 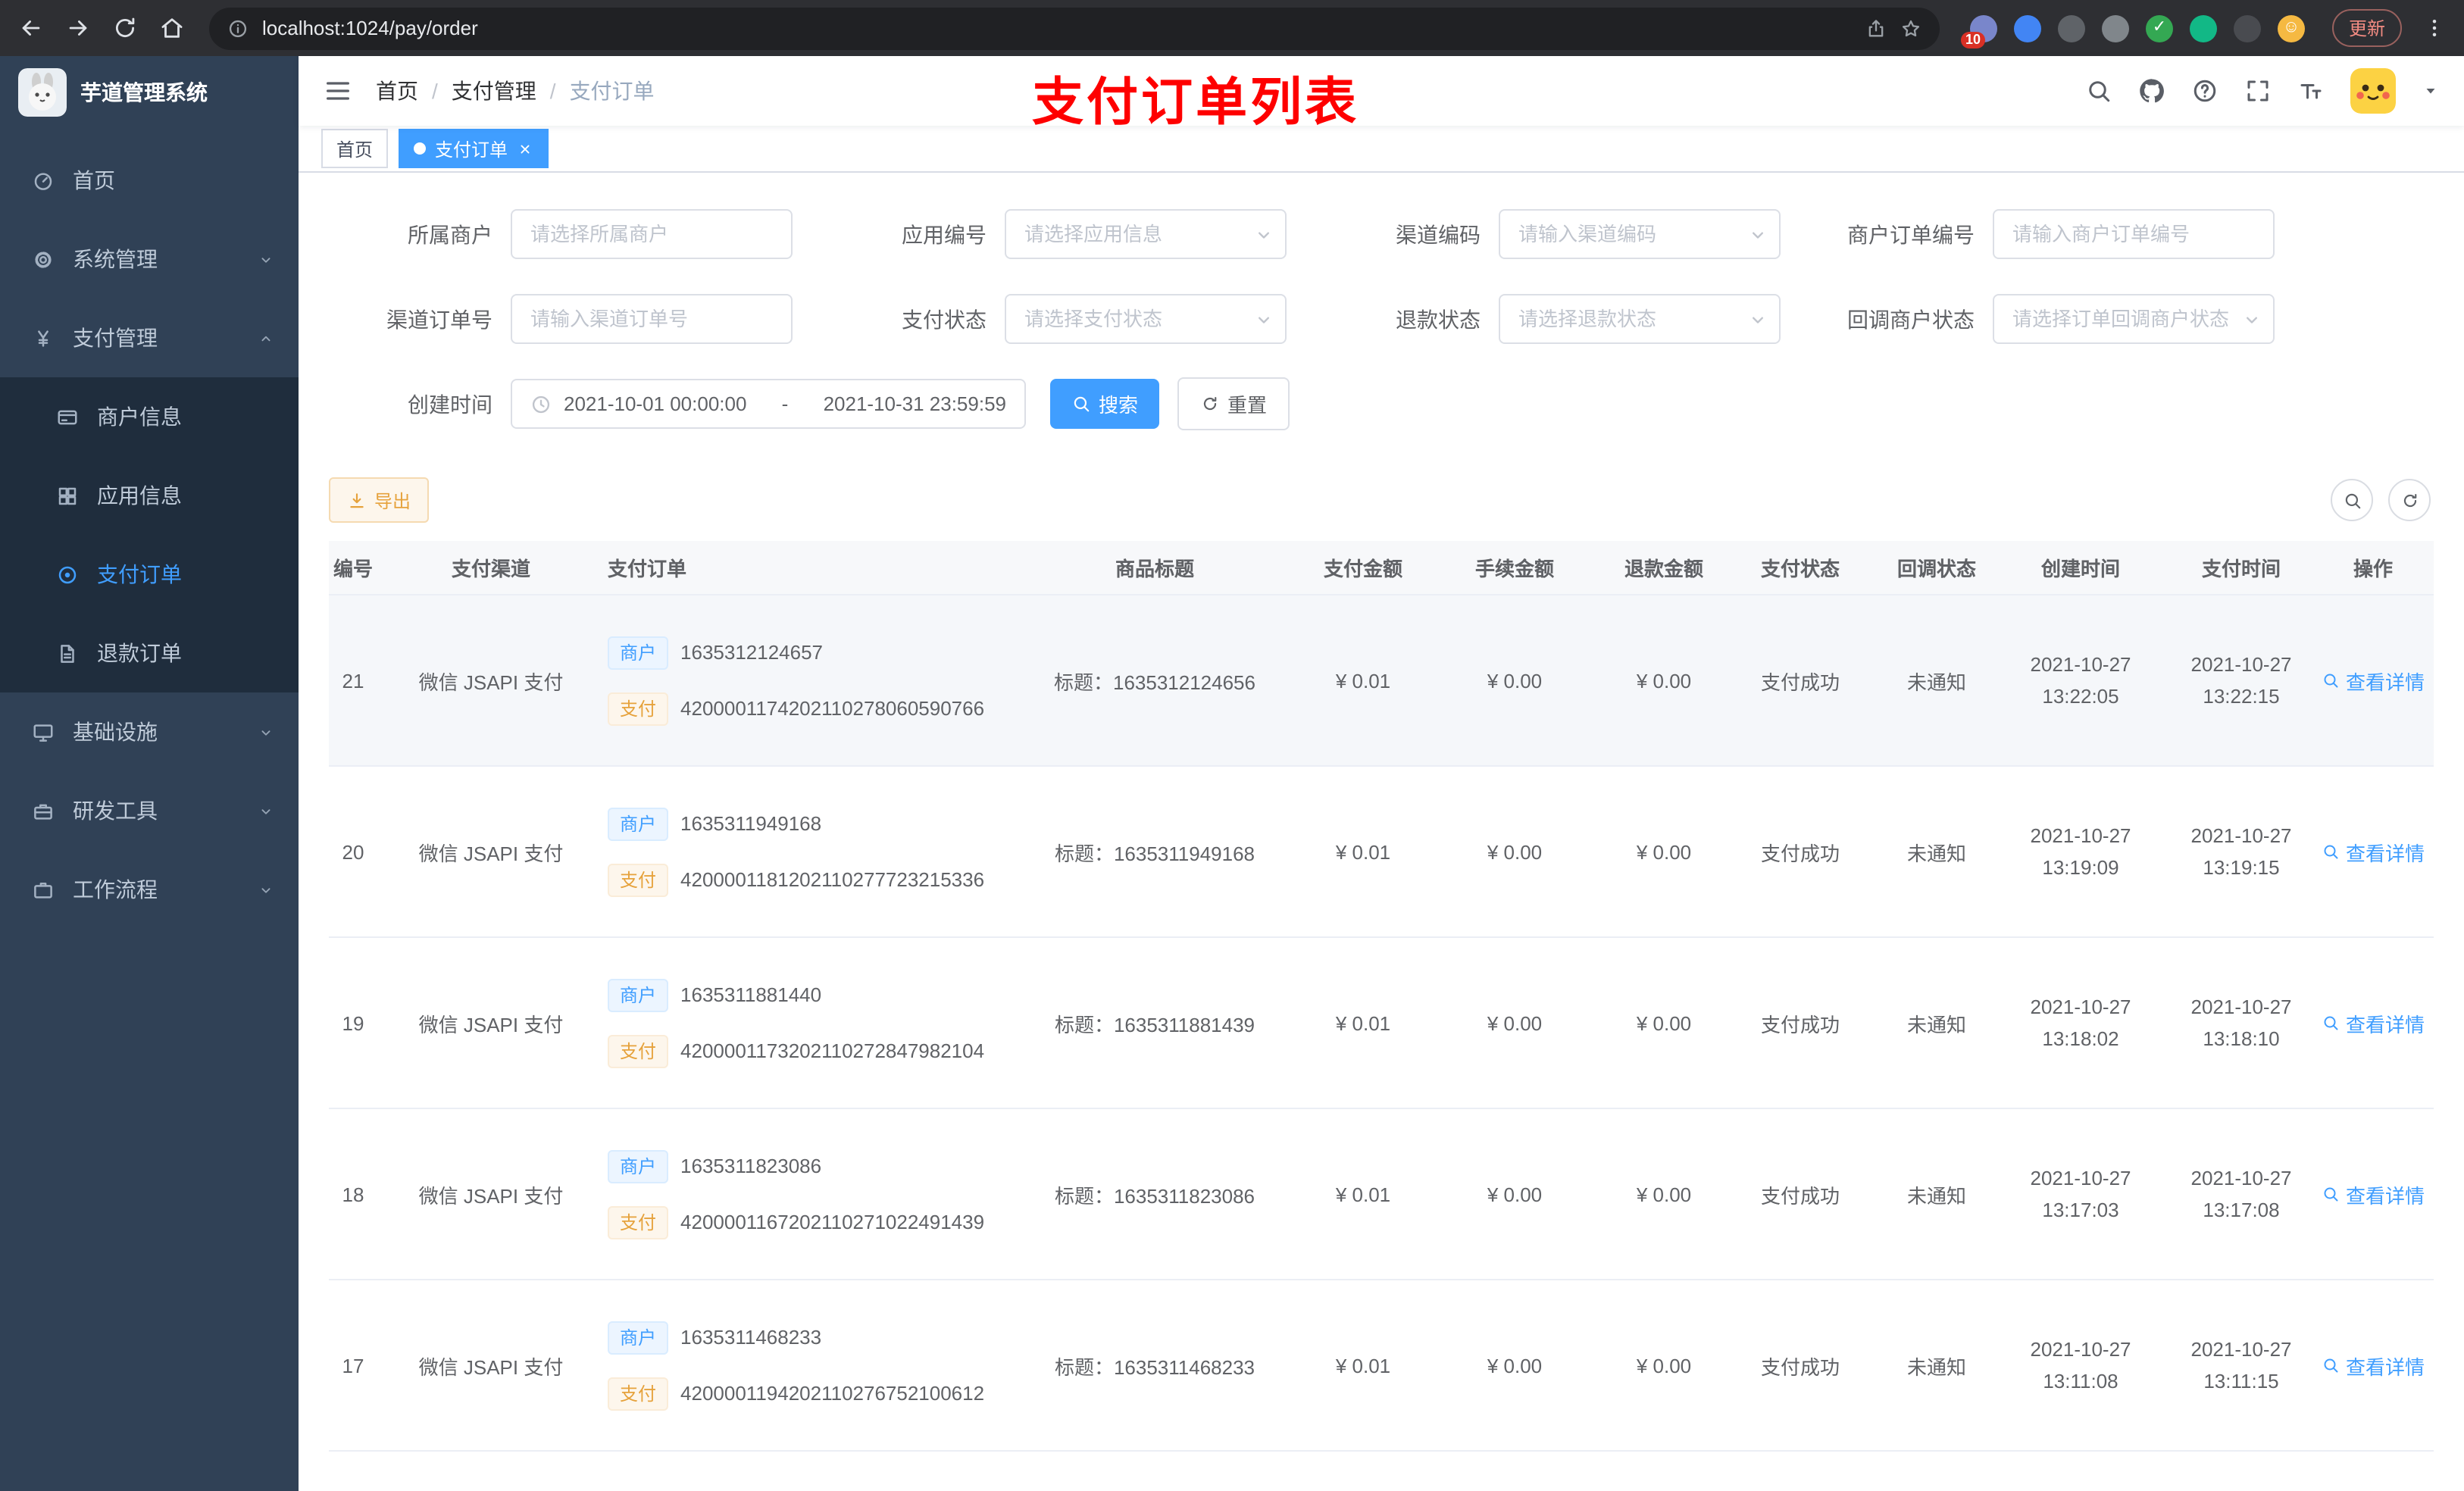 What do you see at coordinates (494, 91) in the screenshot?
I see `breadcrumb-pay-manage: 支付管理` at bounding box center [494, 91].